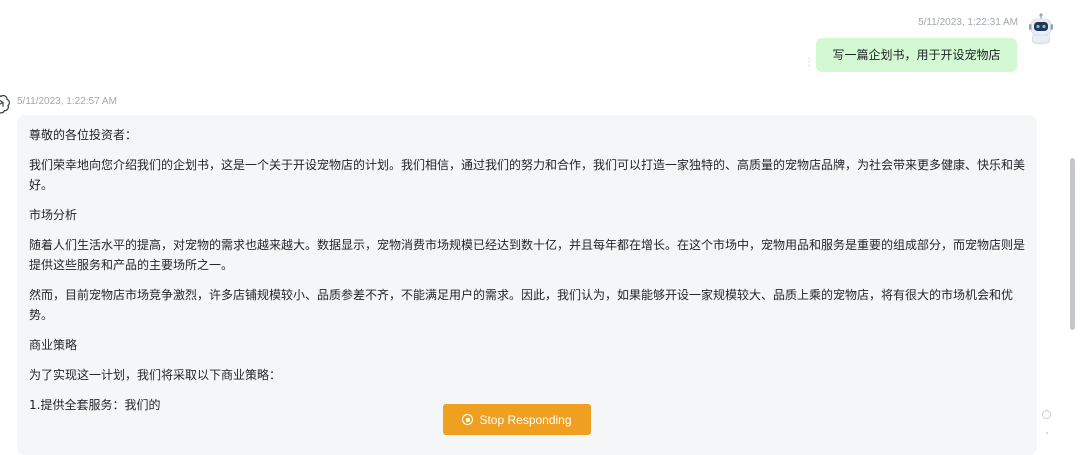  Describe the element at coordinates (1046, 414) in the screenshot. I see `circle-icon` at that location.